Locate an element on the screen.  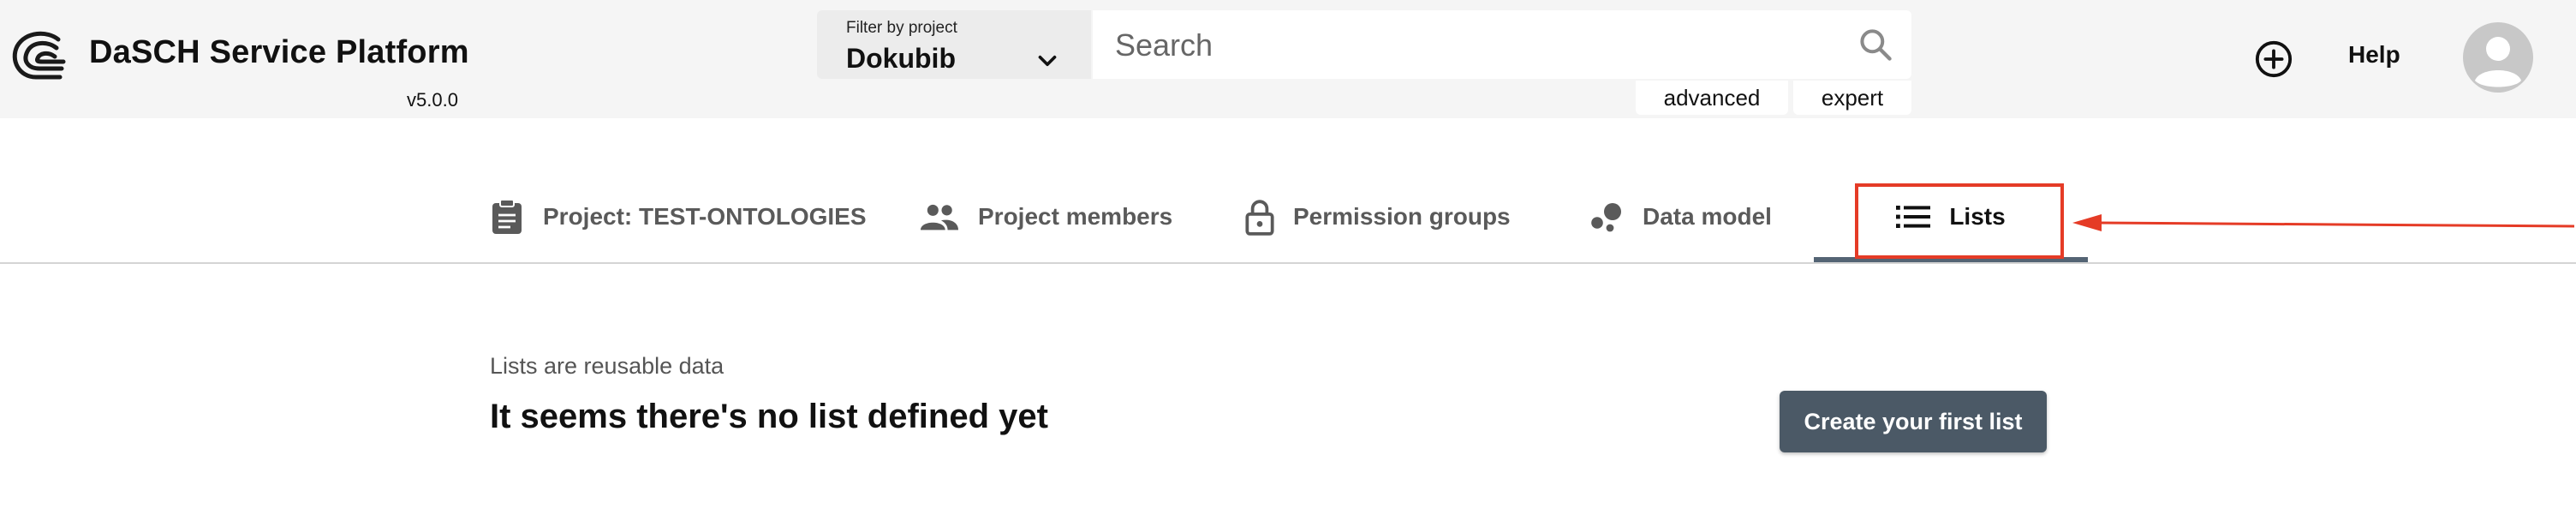
people-icon is located at coordinates (940, 217).